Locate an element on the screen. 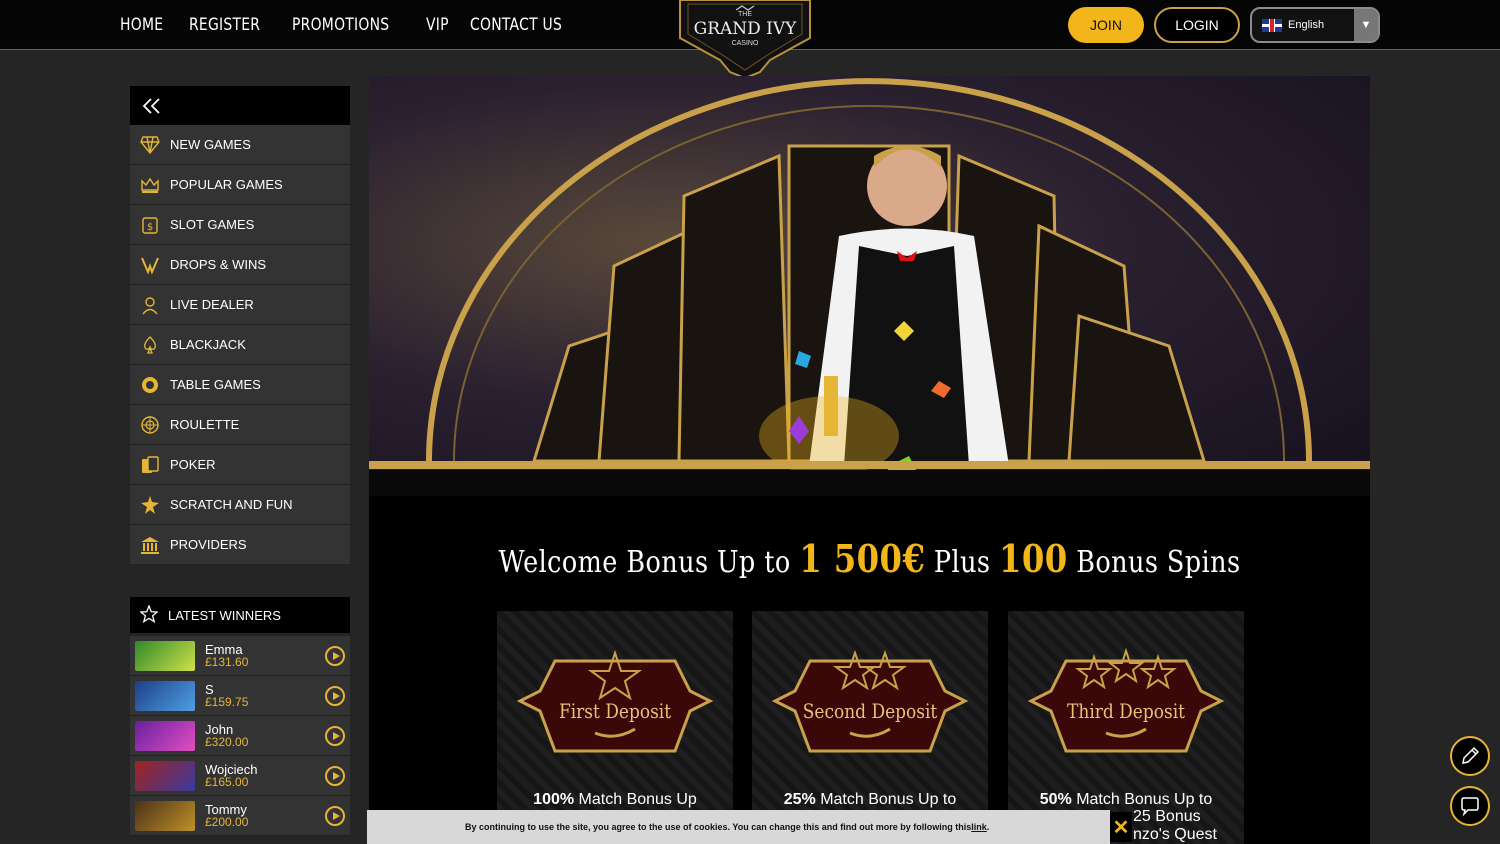 The image size is (1500, 844). dealer-icon is located at coordinates (150, 305).